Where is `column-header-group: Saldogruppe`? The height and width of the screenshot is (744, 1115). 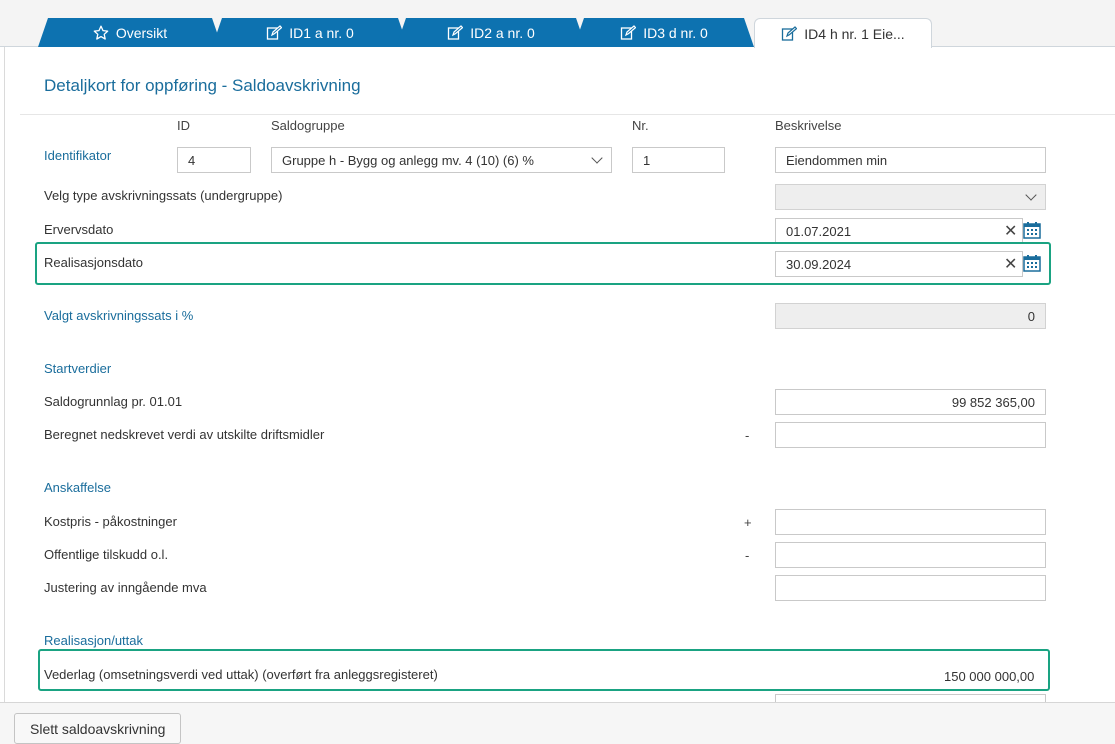
column-header-group: Saldogruppe is located at coordinates (308, 125).